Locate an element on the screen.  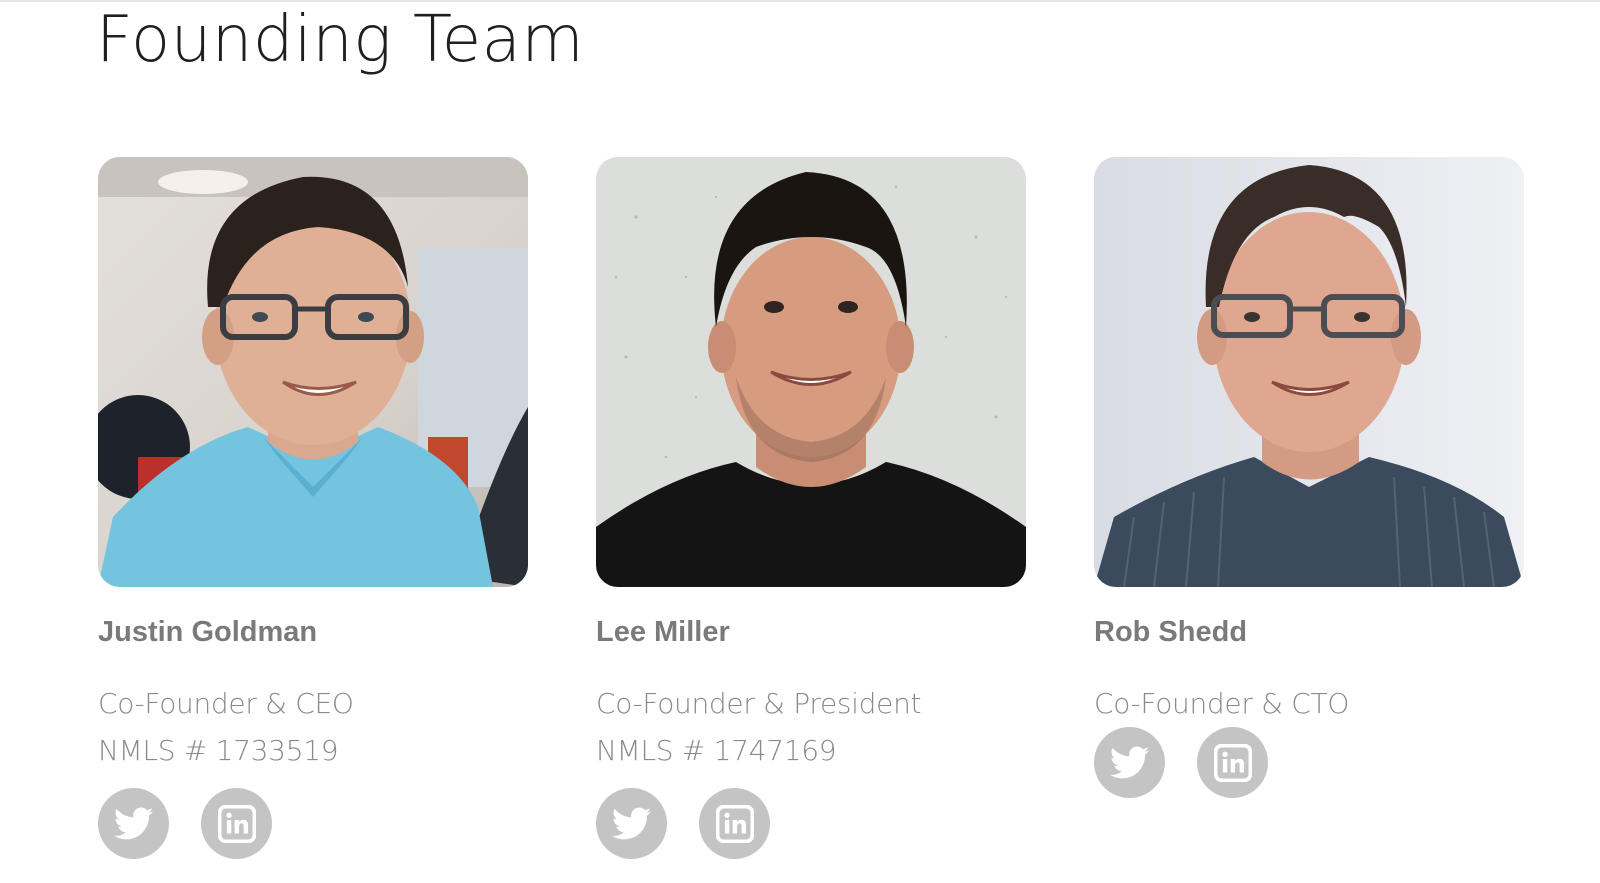
member-name: Justin Goldman is located at coordinates (208, 632).